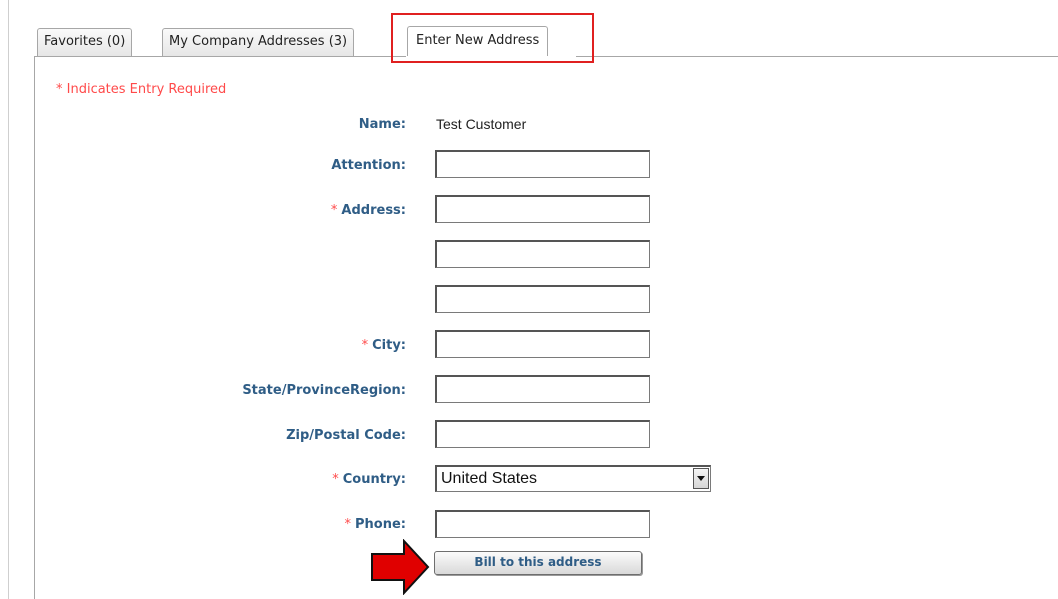 Image resolution: width=1058 pixels, height=599 pixels. I want to click on state-field, so click(542, 389).